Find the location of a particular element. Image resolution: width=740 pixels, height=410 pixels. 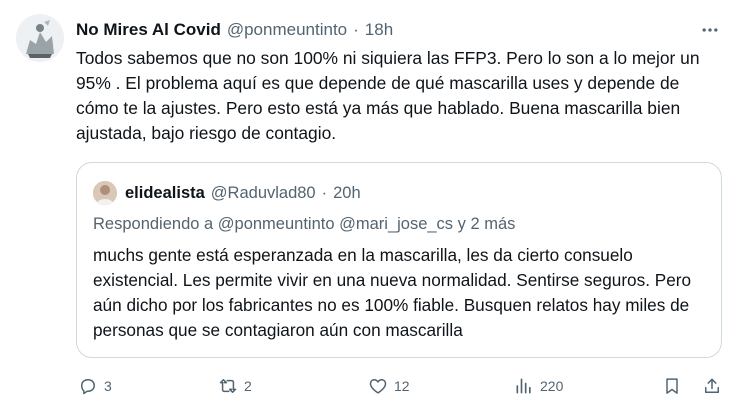

tweet-header: No Mires Al Covid @ponmeuntinto · 18h is located at coordinates (234, 30).